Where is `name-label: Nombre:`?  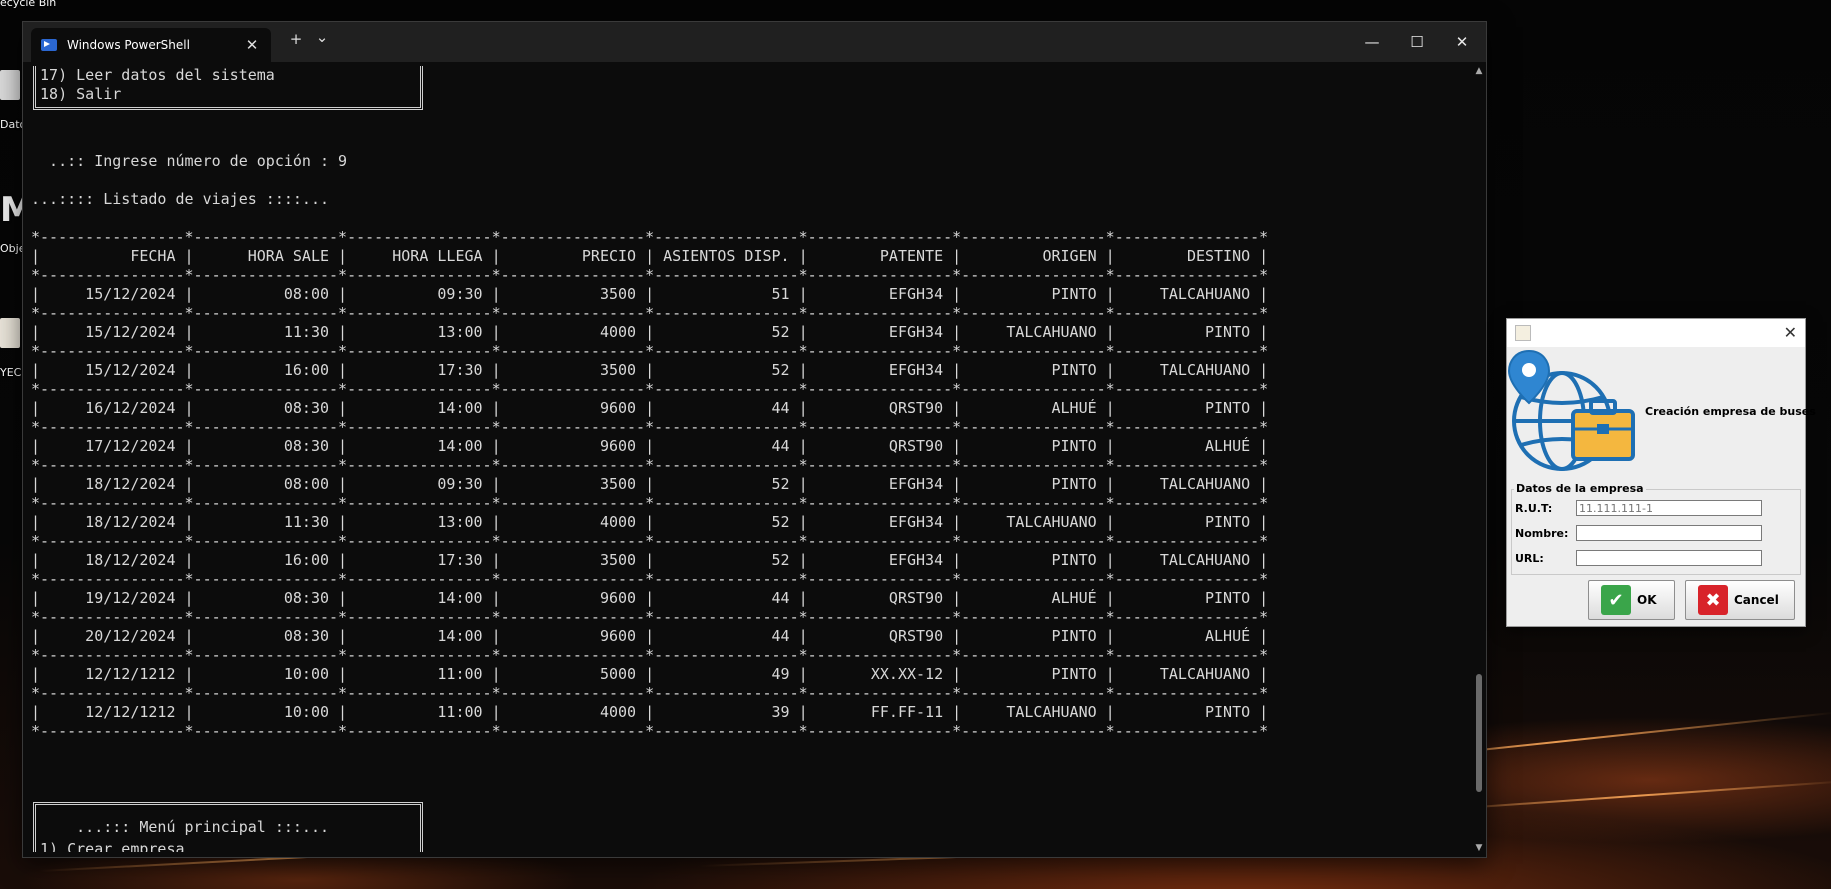 name-label: Nombre: is located at coordinates (1542, 533).